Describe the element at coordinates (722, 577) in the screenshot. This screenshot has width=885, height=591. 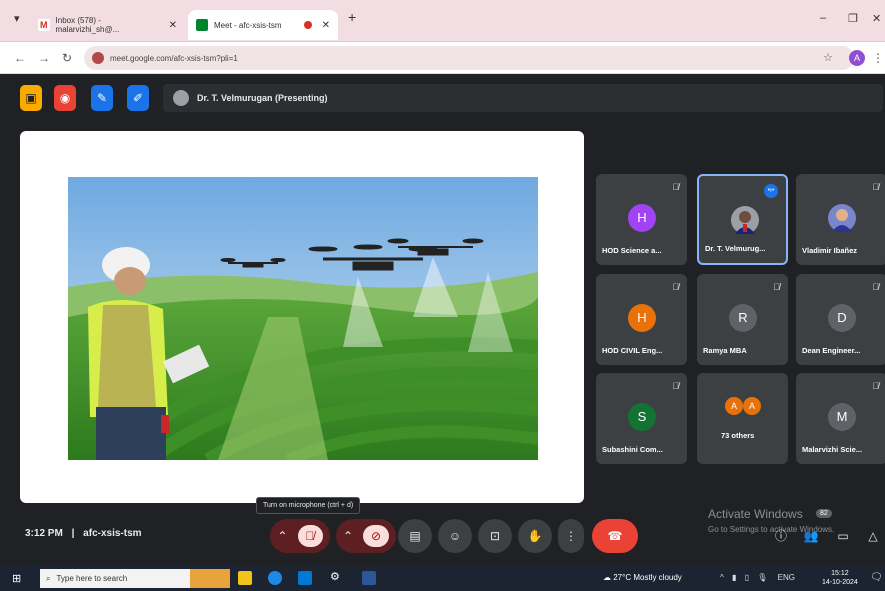
I see `tray-arrow-icon: ^` at that location.